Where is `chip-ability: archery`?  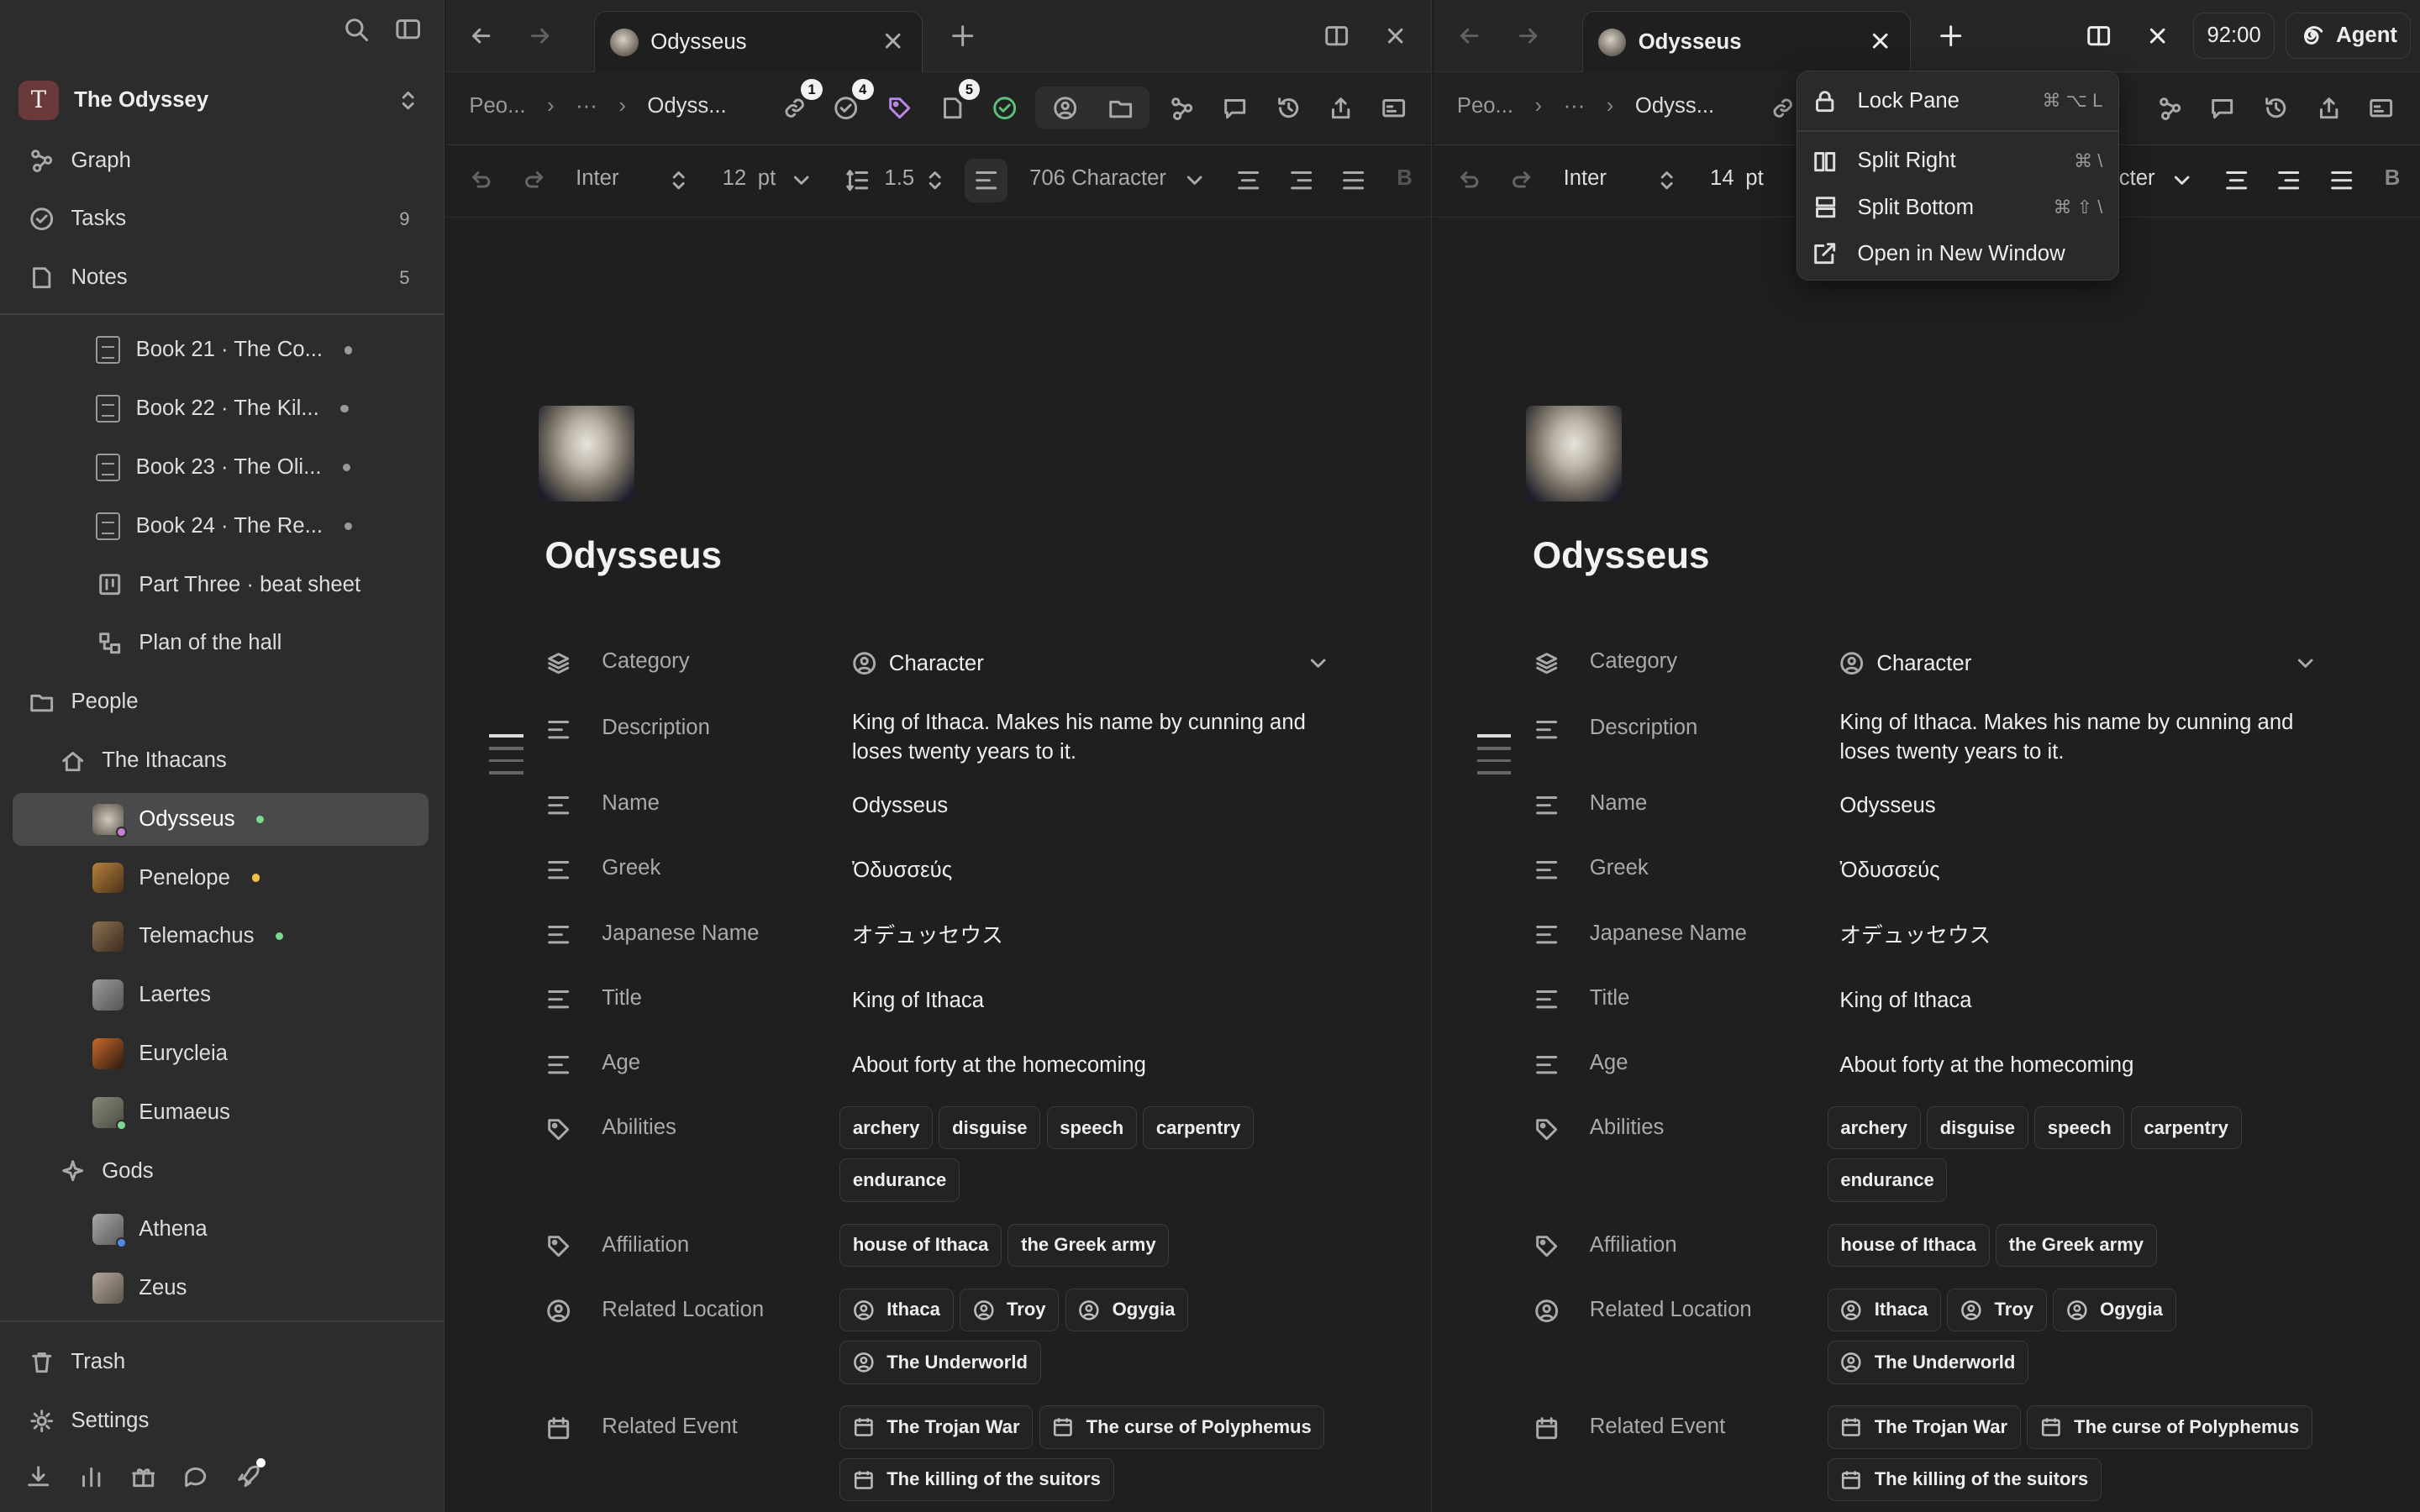 chip-ability: archery is located at coordinates (1874, 1127).